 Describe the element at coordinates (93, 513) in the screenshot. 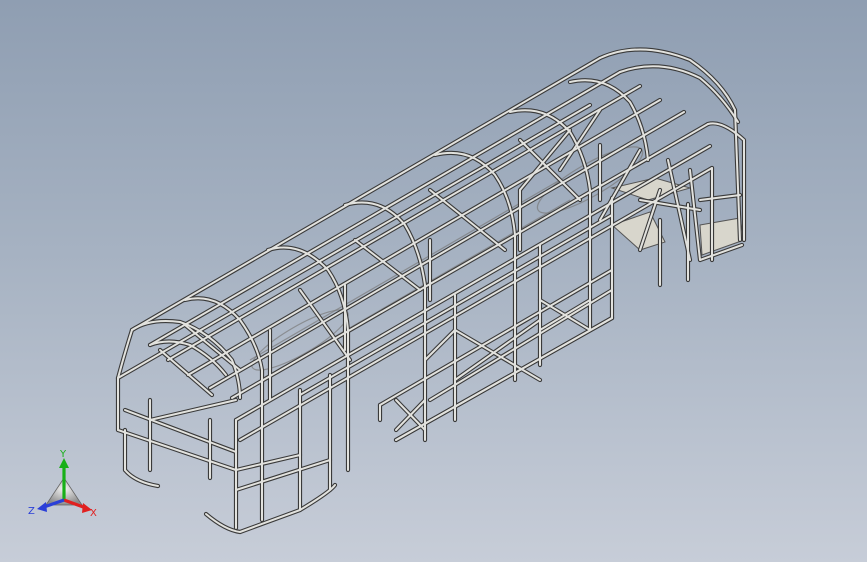

I see `x-axis-label: X` at that location.